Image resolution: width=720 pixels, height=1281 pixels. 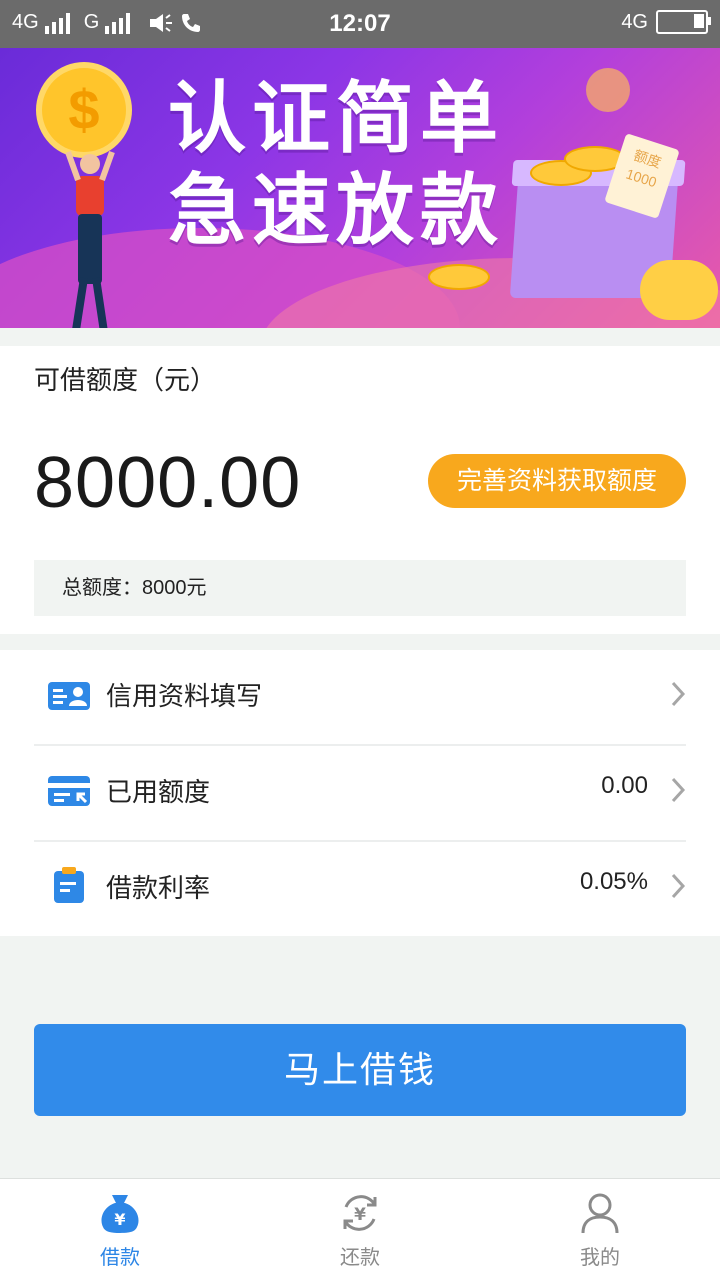 I want to click on borrow-now-button: 马上借钱, so click(x=360, y=1070).